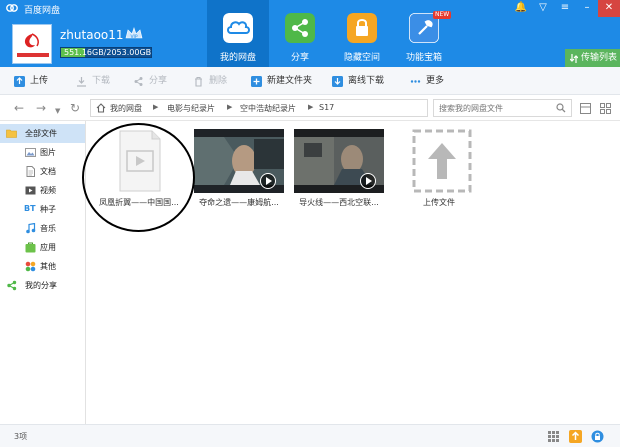 The width and height of the screenshot is (620, 447). I want to click on search-icon, so click(561, 108).